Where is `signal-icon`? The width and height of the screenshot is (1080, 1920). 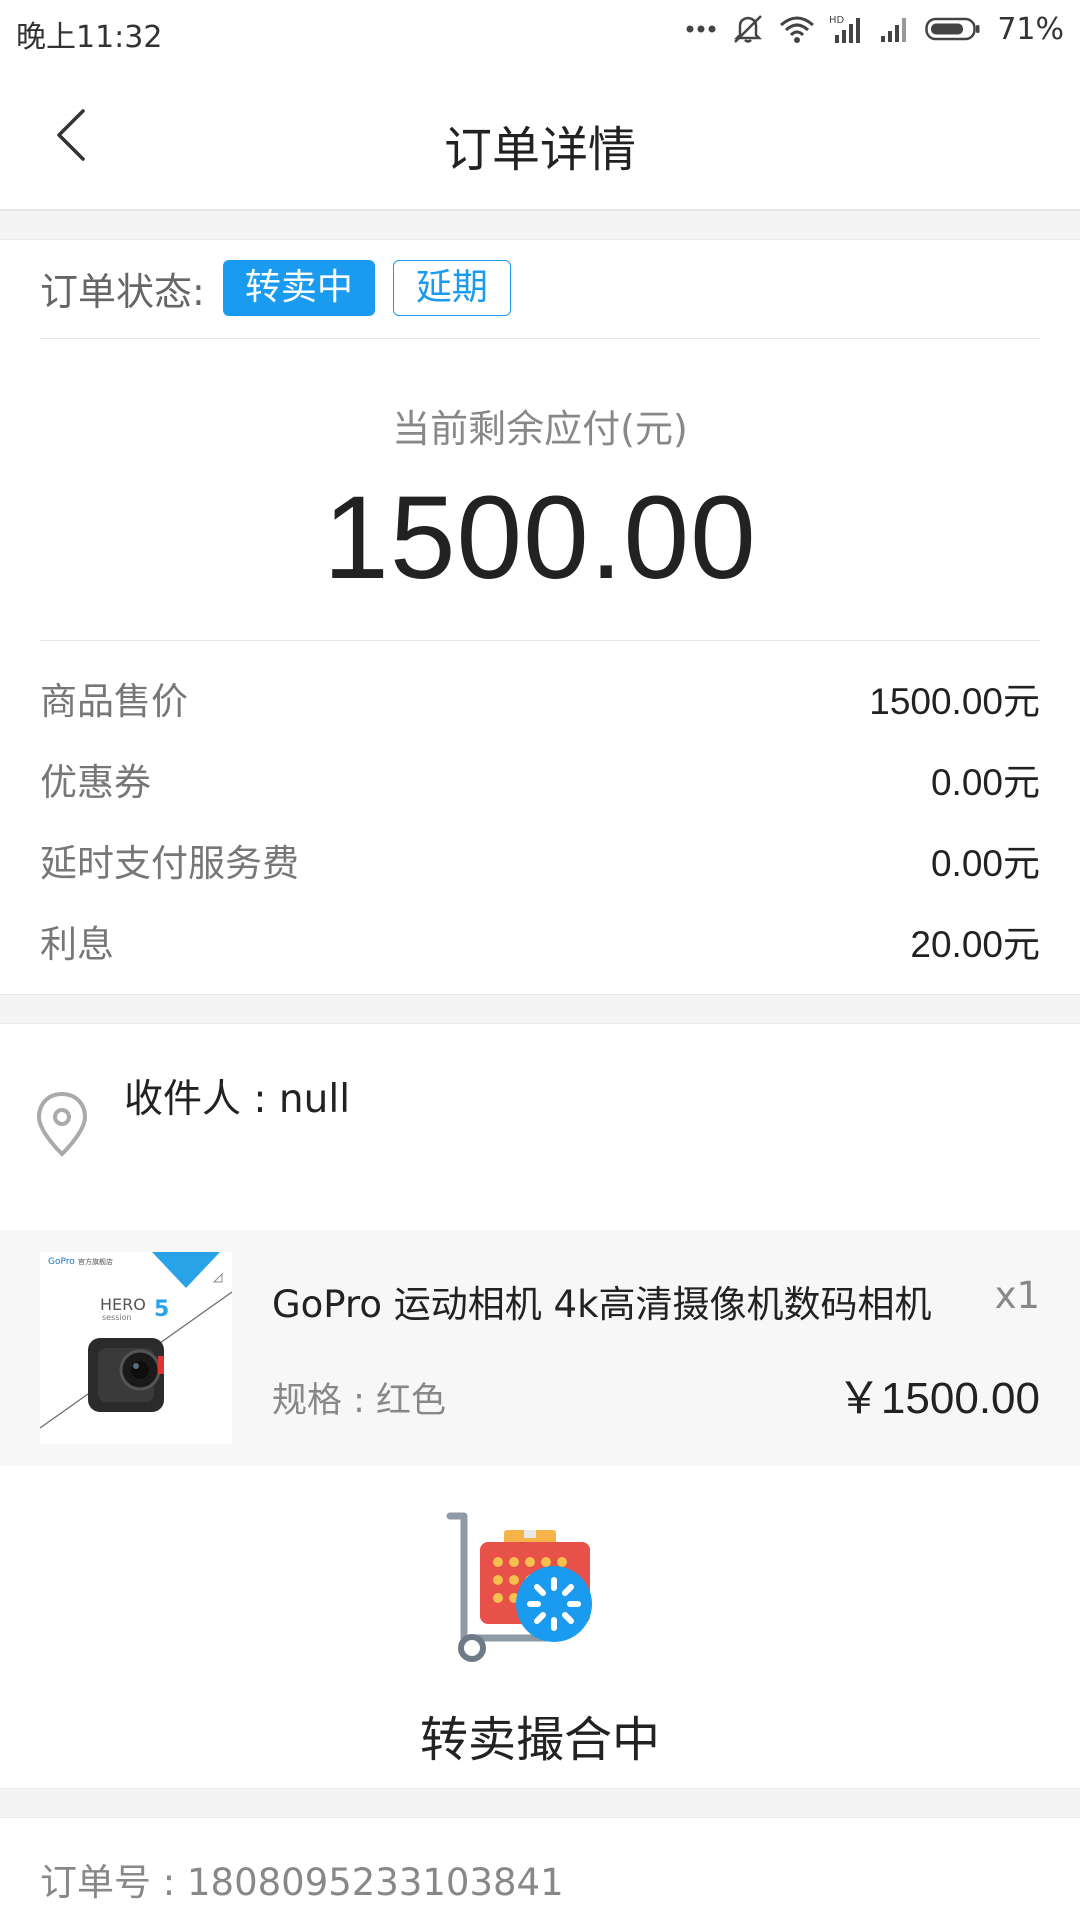
signal-icon is located at coordinates (895, 29).